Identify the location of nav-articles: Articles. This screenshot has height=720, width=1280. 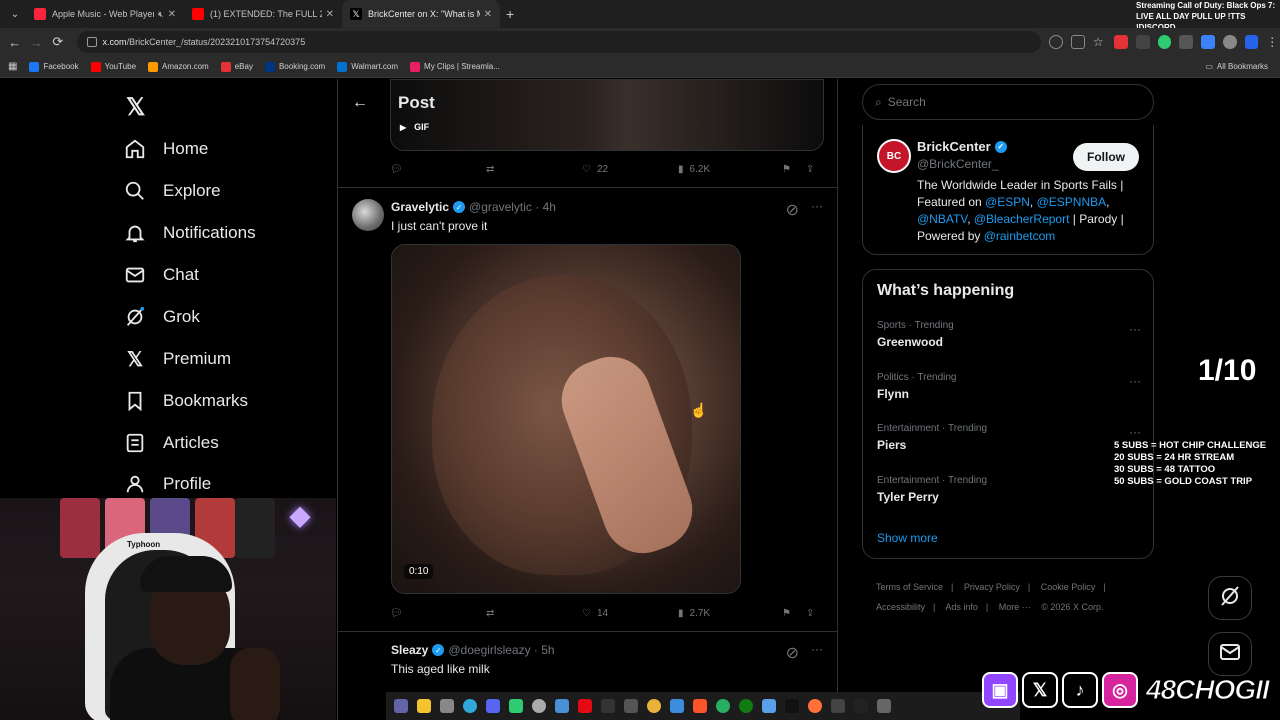
(171, 443).